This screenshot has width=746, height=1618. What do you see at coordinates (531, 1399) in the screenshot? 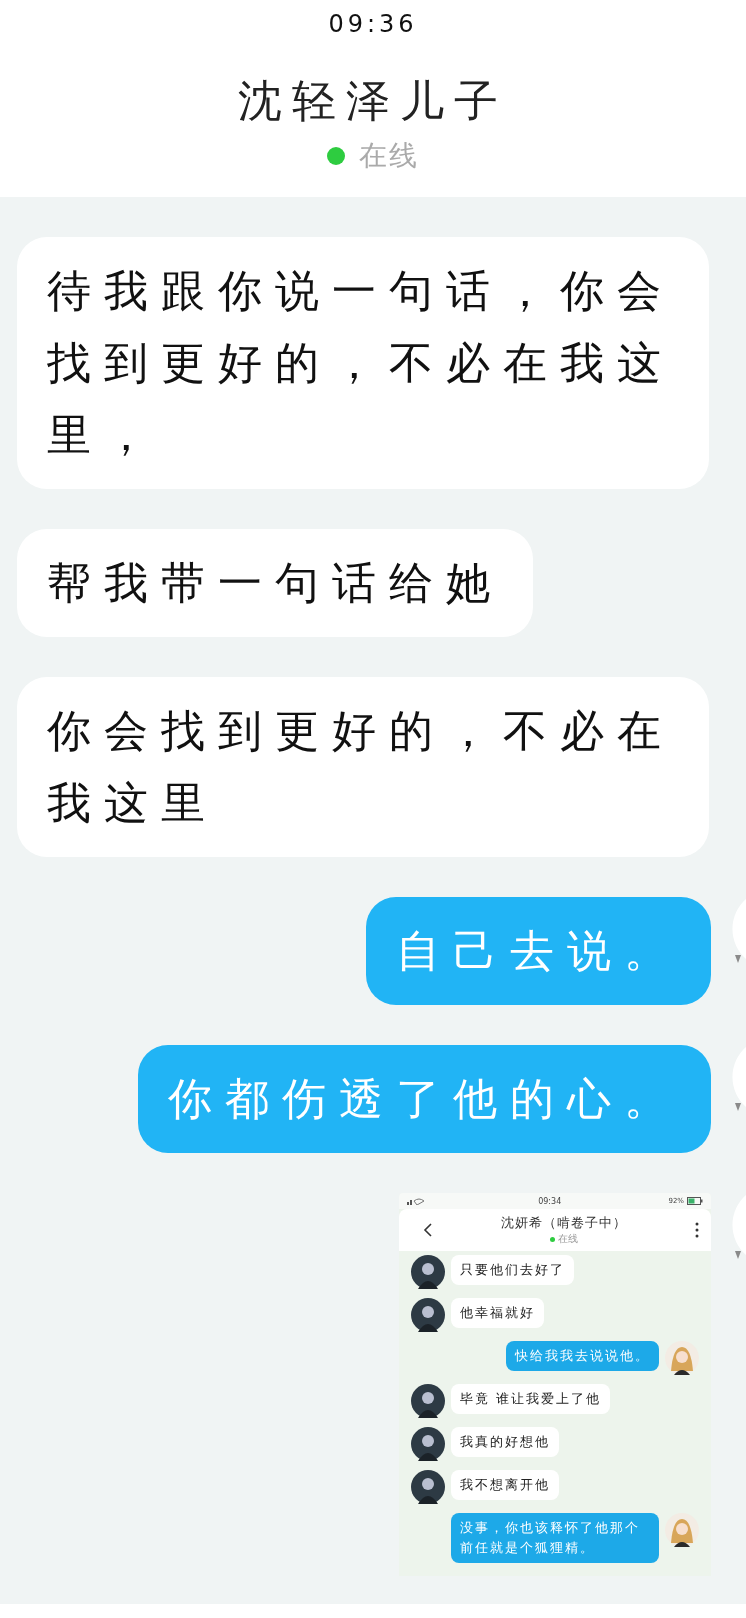
I see `message-bubble: 毕竟 谁让我爱上了他` at bounding box center [531, 1399].